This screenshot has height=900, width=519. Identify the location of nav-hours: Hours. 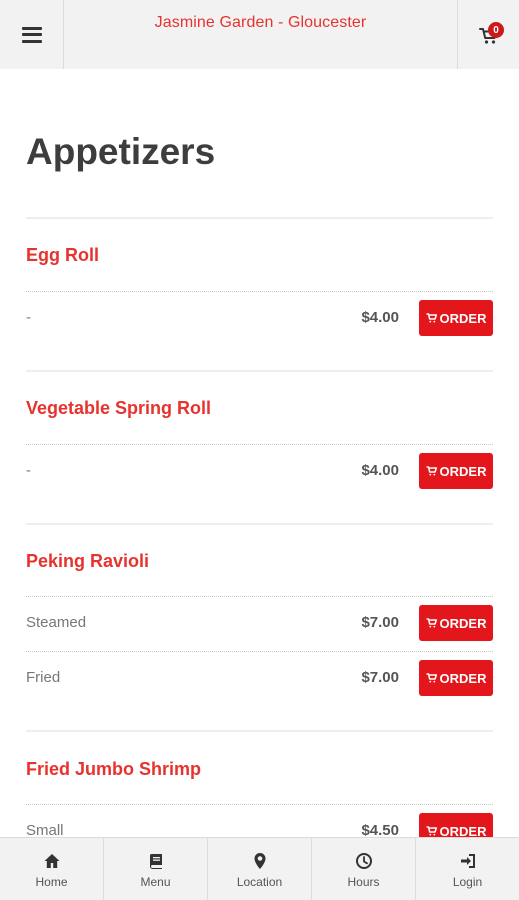
(364, 869).